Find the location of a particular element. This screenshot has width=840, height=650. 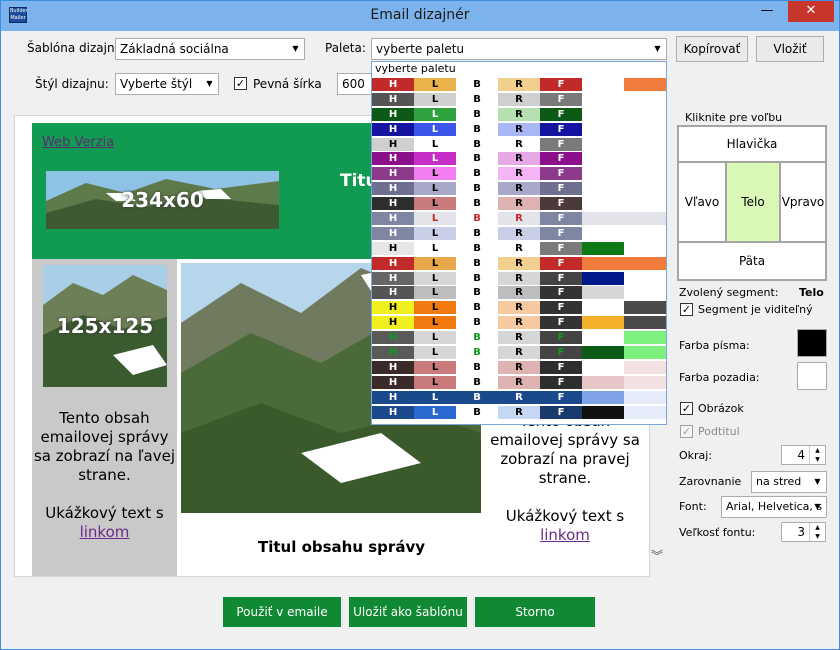

save-as-template-button: Uložiť ako šablónu is located at coordinates (408, 612).